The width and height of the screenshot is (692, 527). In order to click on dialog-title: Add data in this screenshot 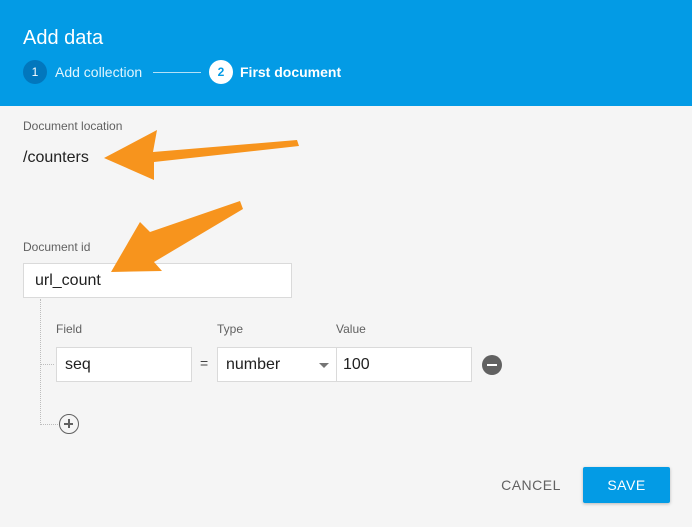, I will do `click(63, 38)`.